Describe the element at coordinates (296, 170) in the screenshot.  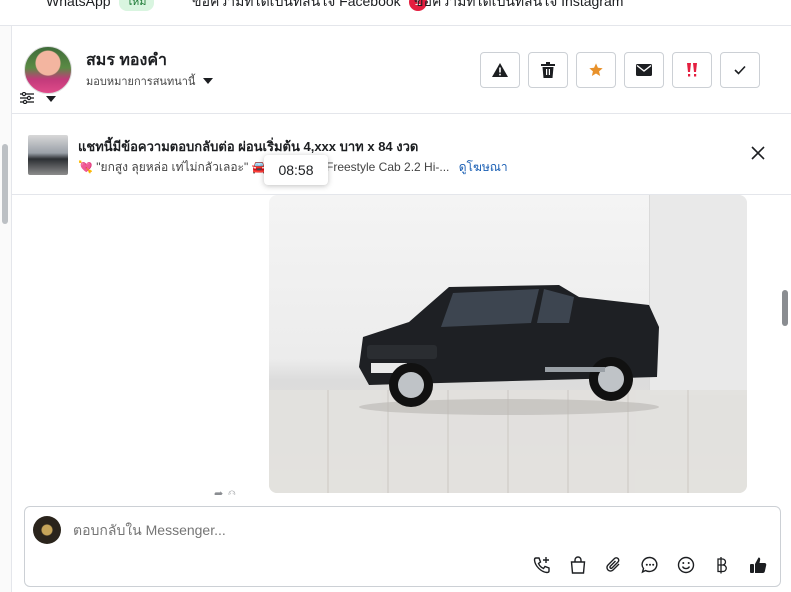
I see `message-time-tooltip: 08:58` at that location.